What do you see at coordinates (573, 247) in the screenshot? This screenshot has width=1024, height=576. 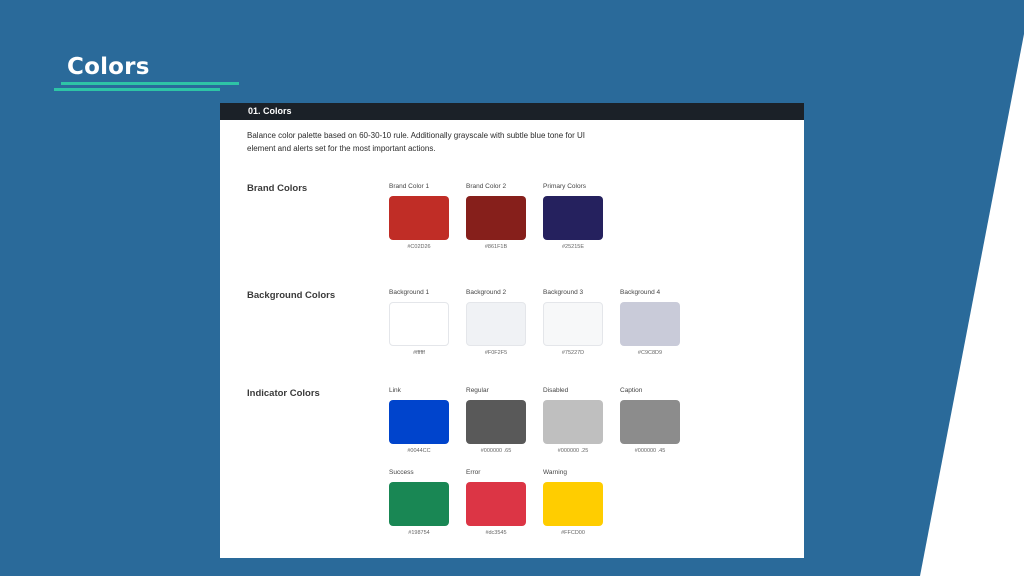 I see `swatch-hex: #25215E` at bounding box center [573, 247].